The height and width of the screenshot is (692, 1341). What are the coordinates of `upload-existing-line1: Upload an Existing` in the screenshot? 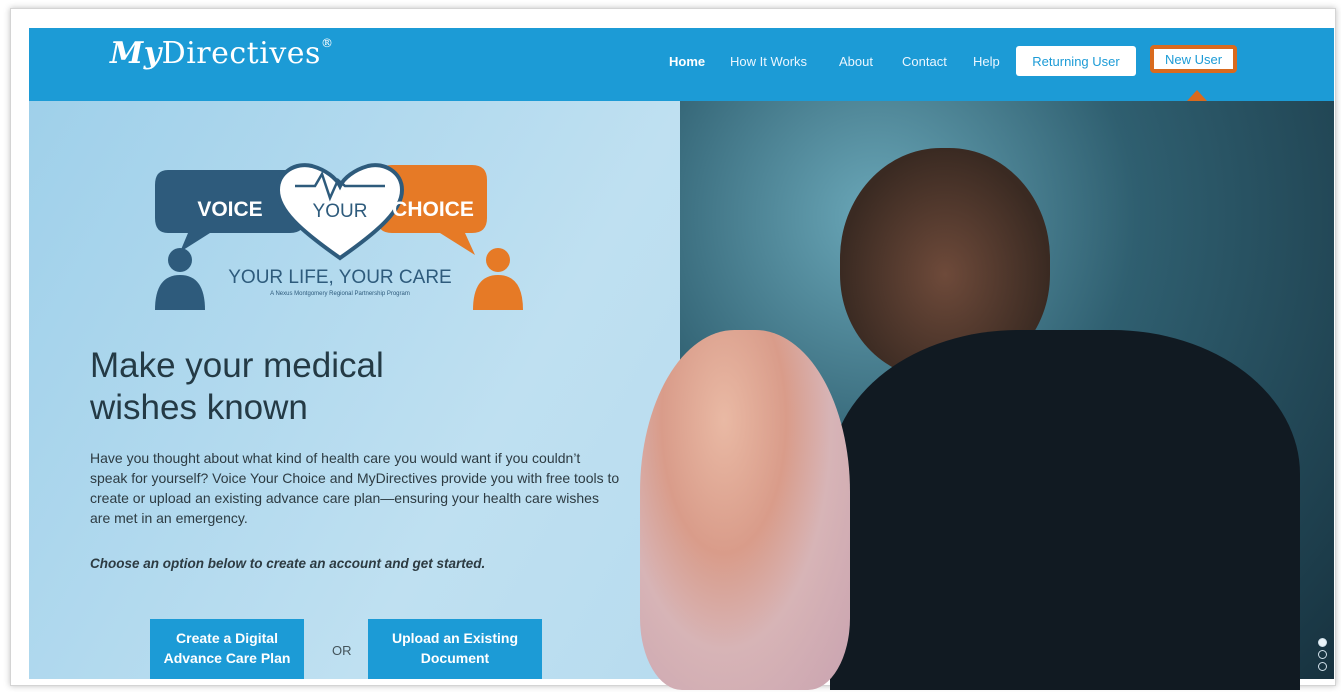 It's located at (454, 638).